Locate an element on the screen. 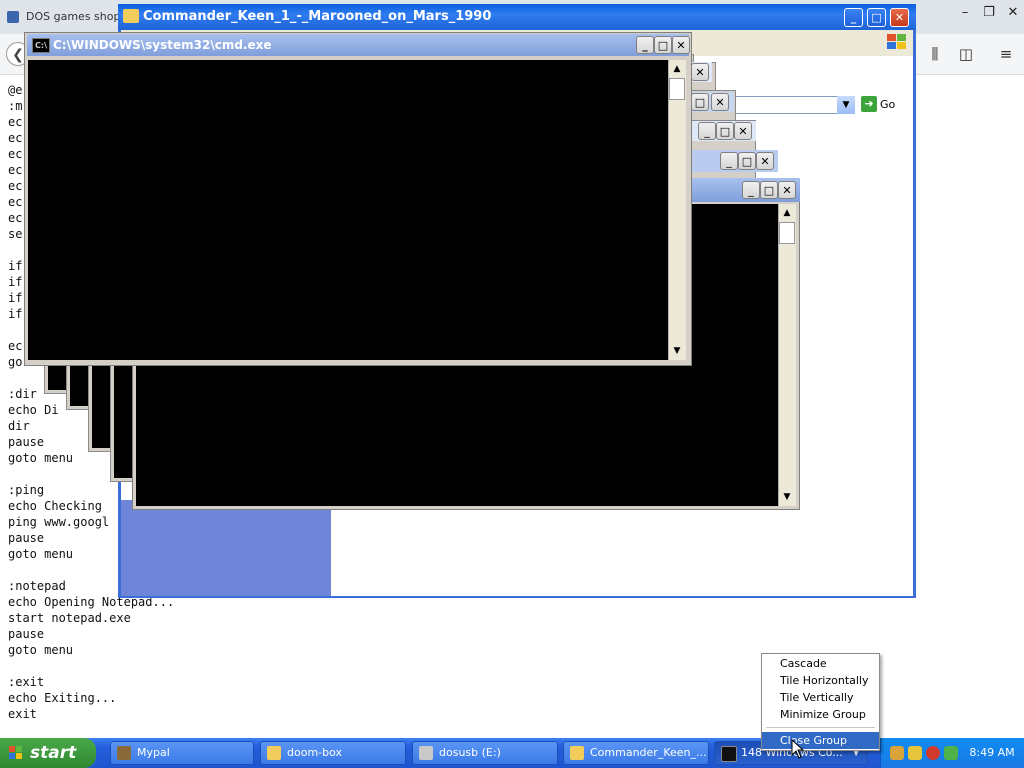 This screenshot has height=768, width=1024. go-label: Go is located at coordinates (888, 104).